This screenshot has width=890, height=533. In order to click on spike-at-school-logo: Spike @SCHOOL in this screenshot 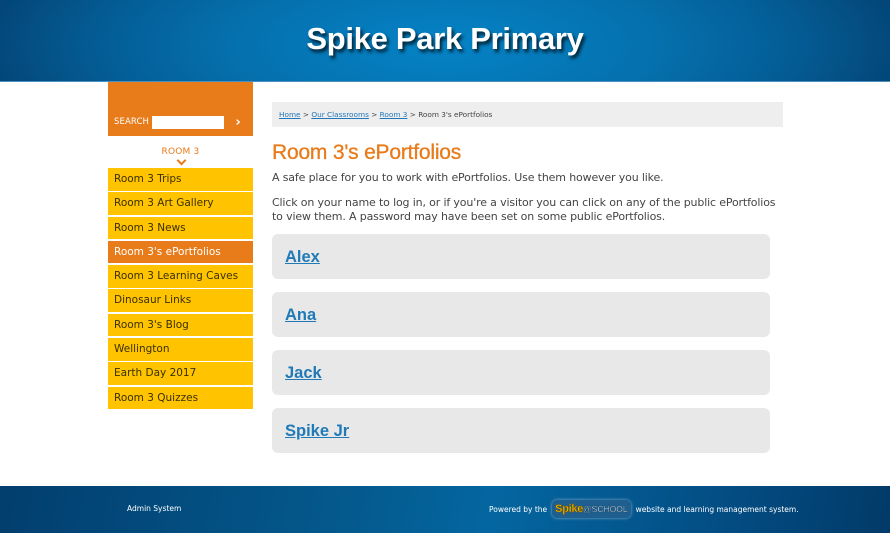, I will do `click(591, 509)`.